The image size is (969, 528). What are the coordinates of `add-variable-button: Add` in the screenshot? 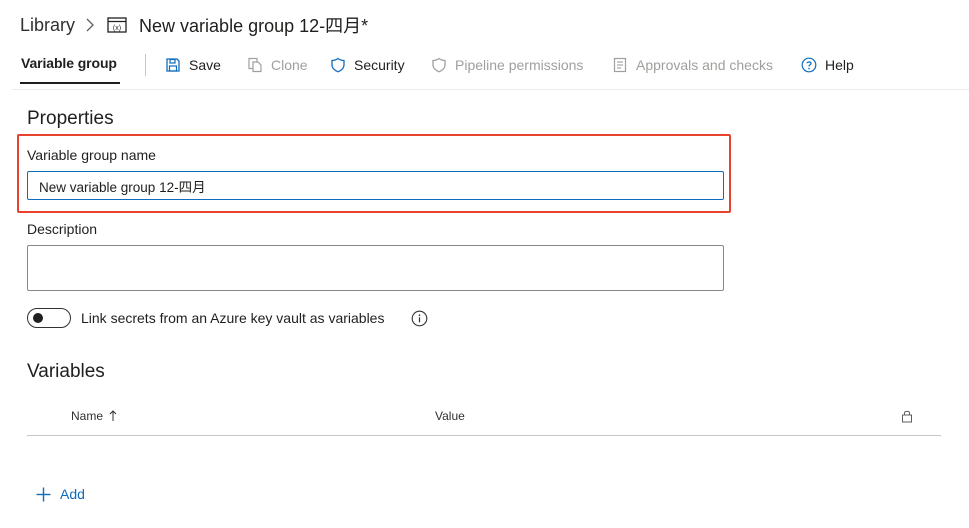 It's located at (60, 494).